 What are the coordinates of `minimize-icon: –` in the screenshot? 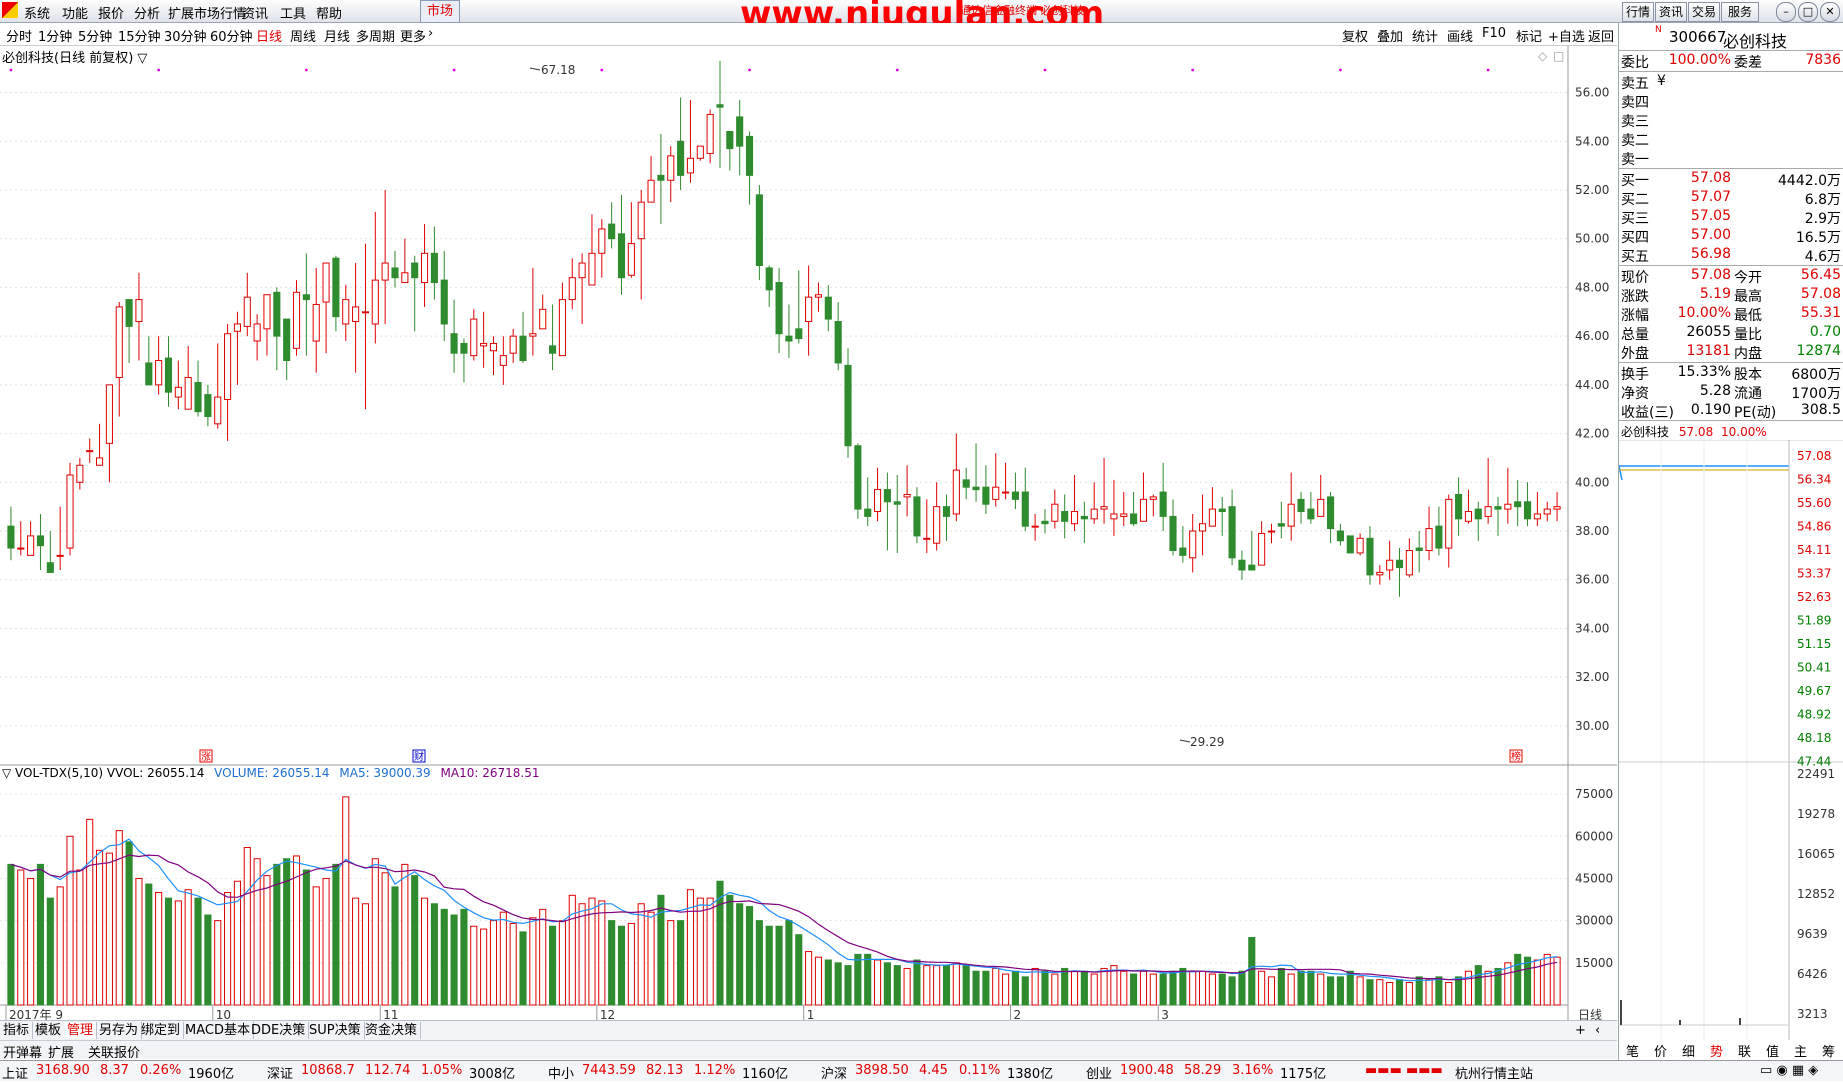 It's located at (1786, 12).